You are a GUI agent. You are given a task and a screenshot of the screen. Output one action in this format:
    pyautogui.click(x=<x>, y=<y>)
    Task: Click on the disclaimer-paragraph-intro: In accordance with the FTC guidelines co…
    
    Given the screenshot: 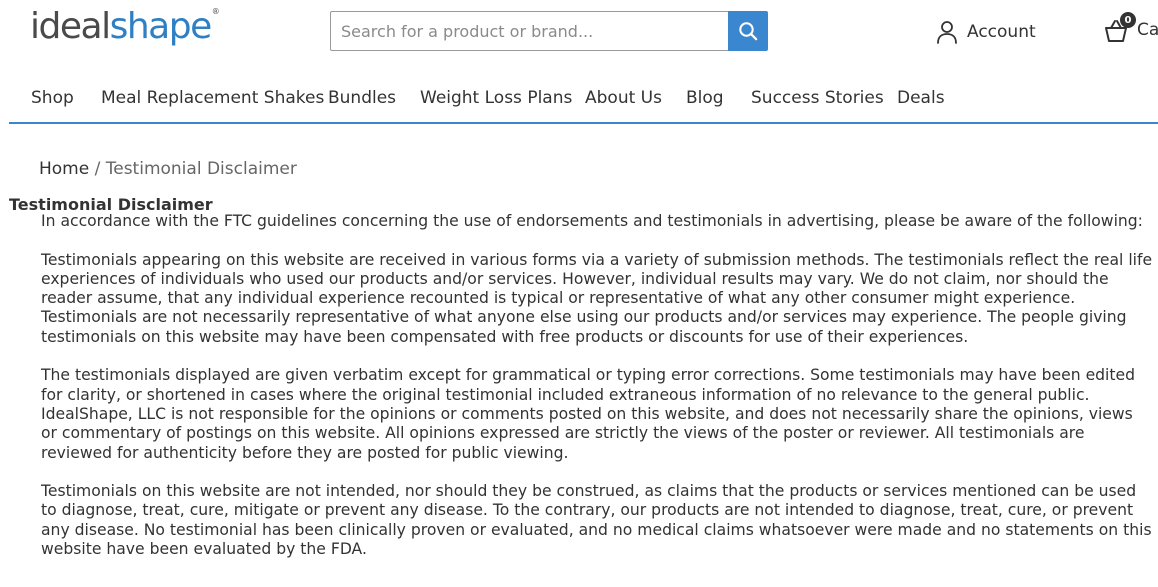 What is the action you would take?
    pyautogui.click(x=592, y=221)
    